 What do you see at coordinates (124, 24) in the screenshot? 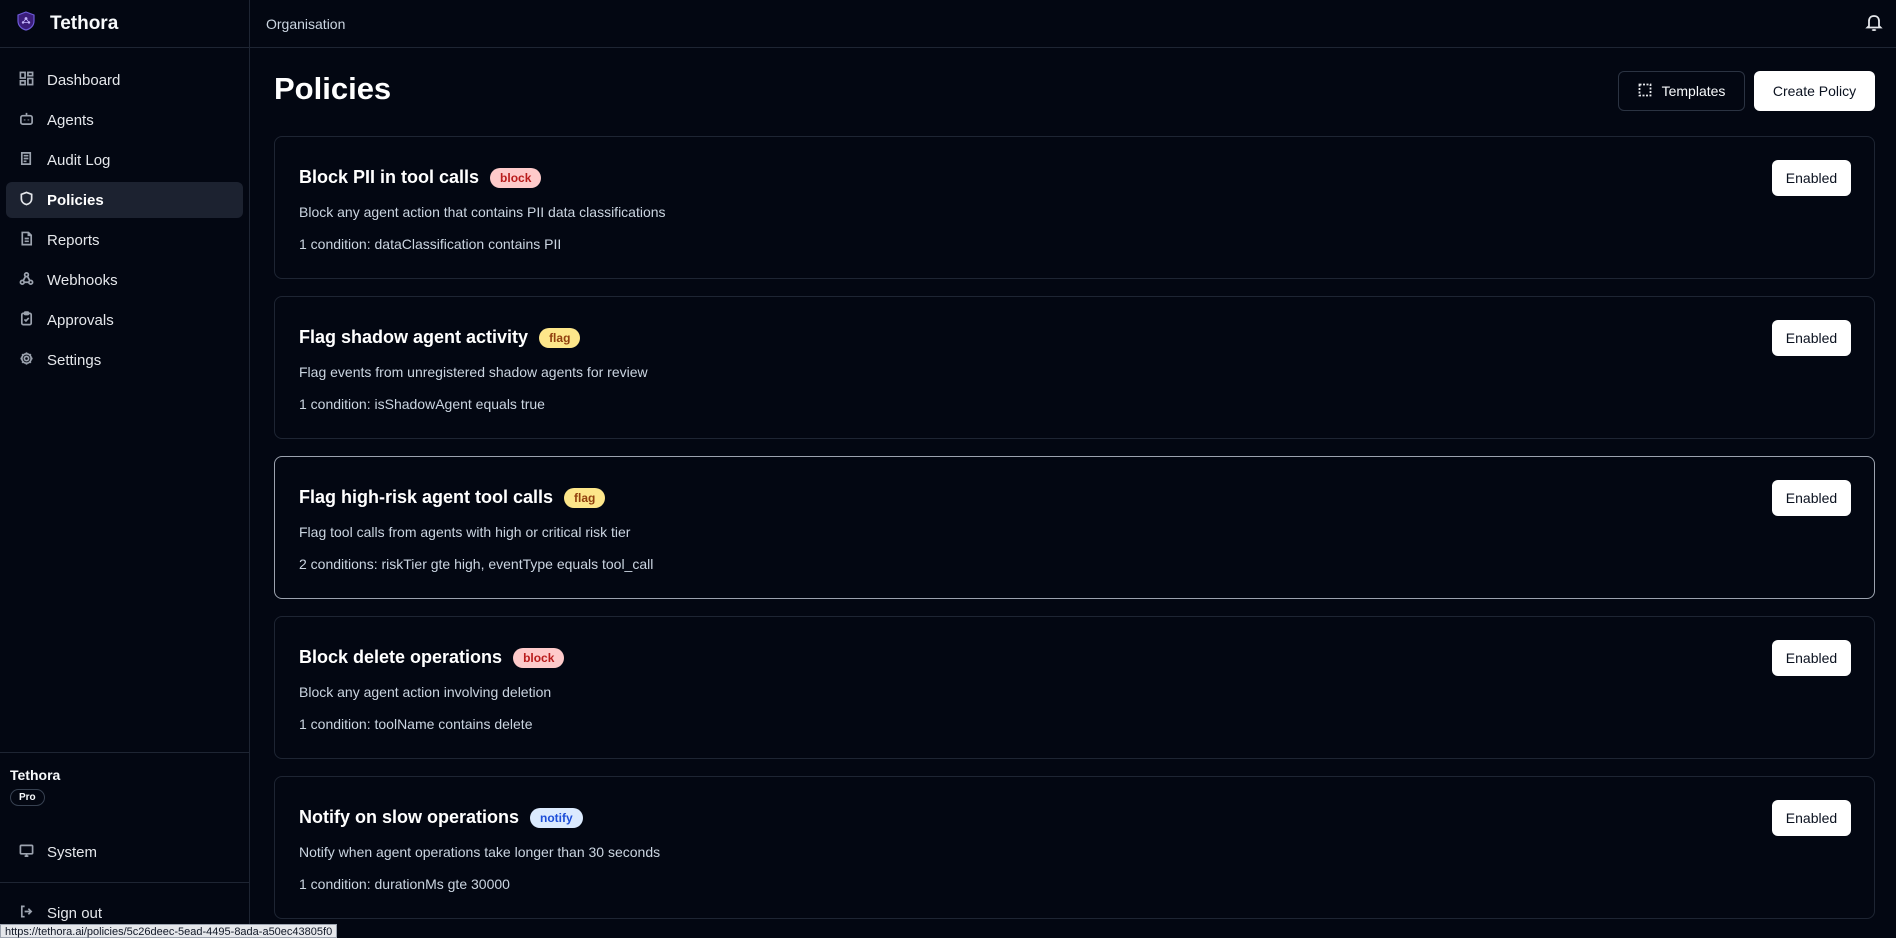
I see `brand: Tethora` at bounding box center [124, 24].